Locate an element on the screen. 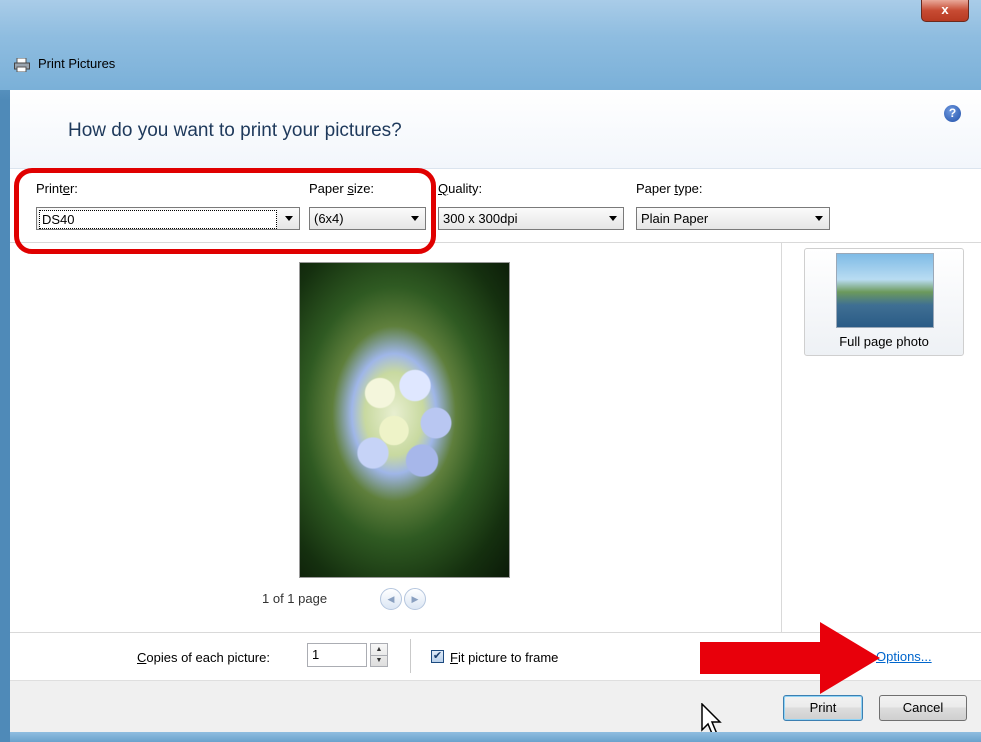 This screenshot has width=981, height=742. divider is located at coordinates (410, 656).